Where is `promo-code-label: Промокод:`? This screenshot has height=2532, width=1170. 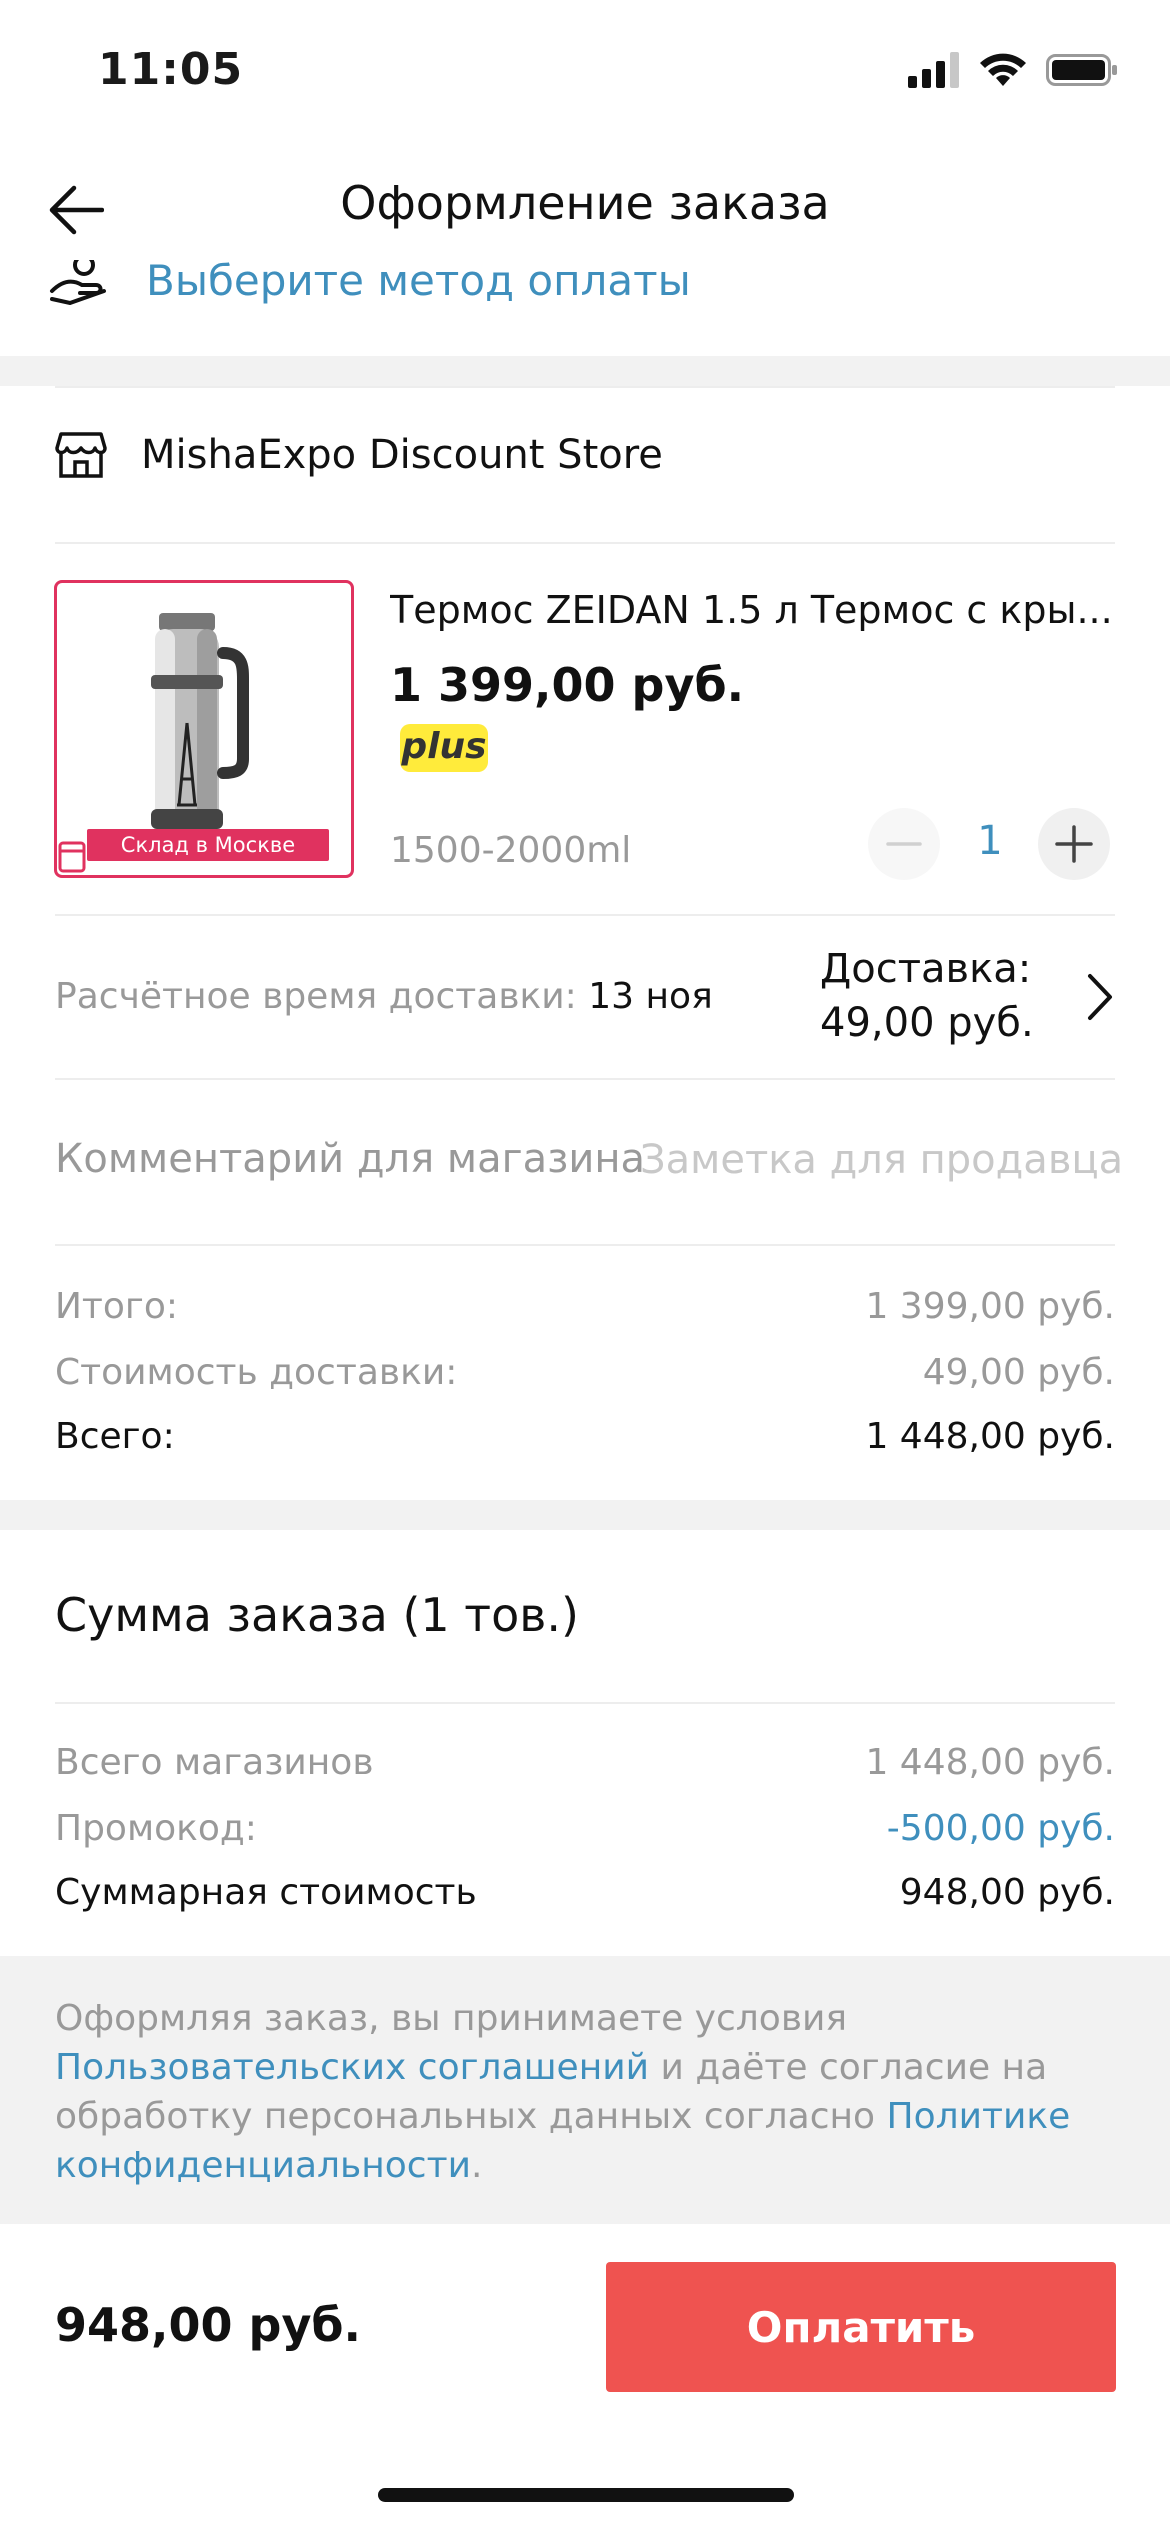
promo-code-label: Промокод: is located at coordinates (156, 1828).